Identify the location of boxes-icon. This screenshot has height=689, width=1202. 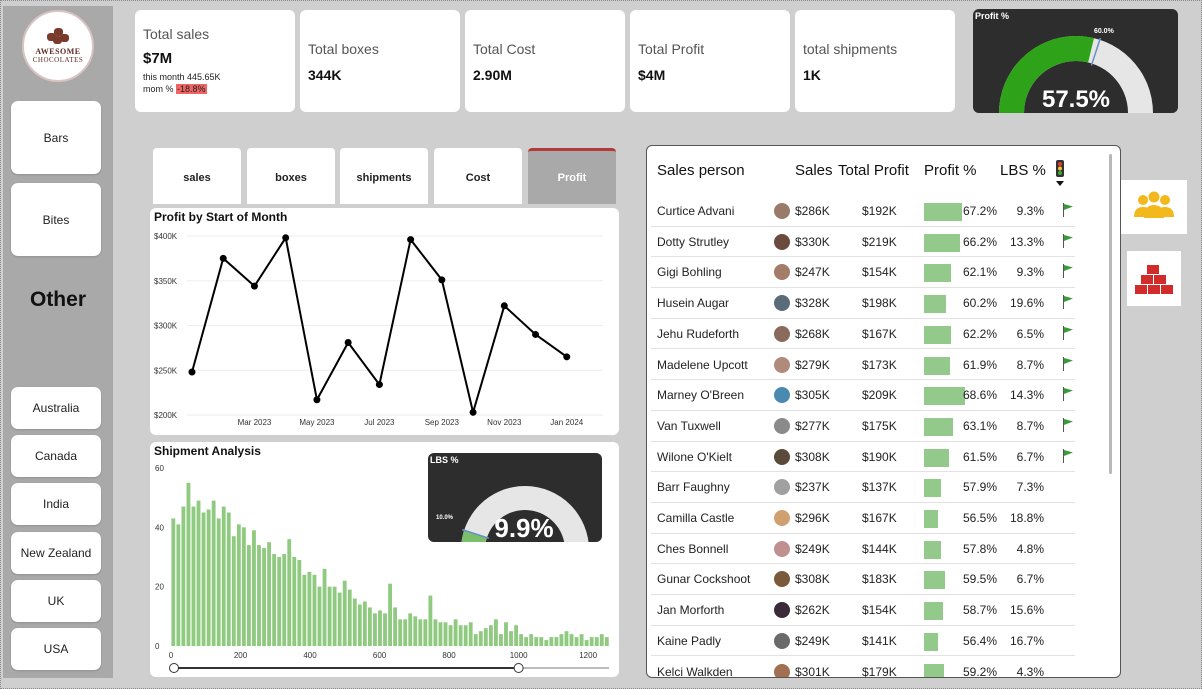
(1154, 279).